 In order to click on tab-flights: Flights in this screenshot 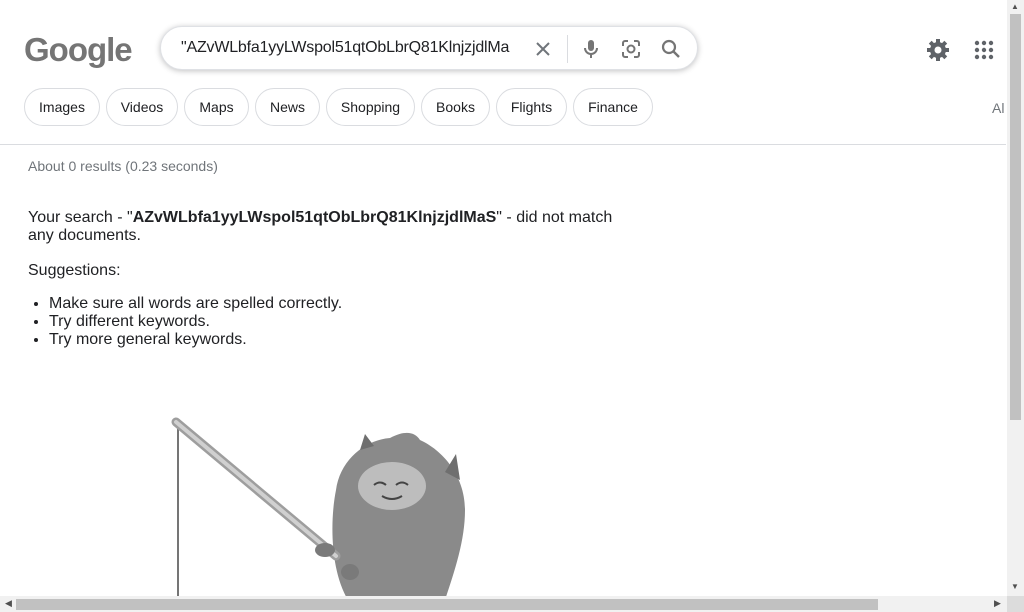, I will do `click(531, 107)`.